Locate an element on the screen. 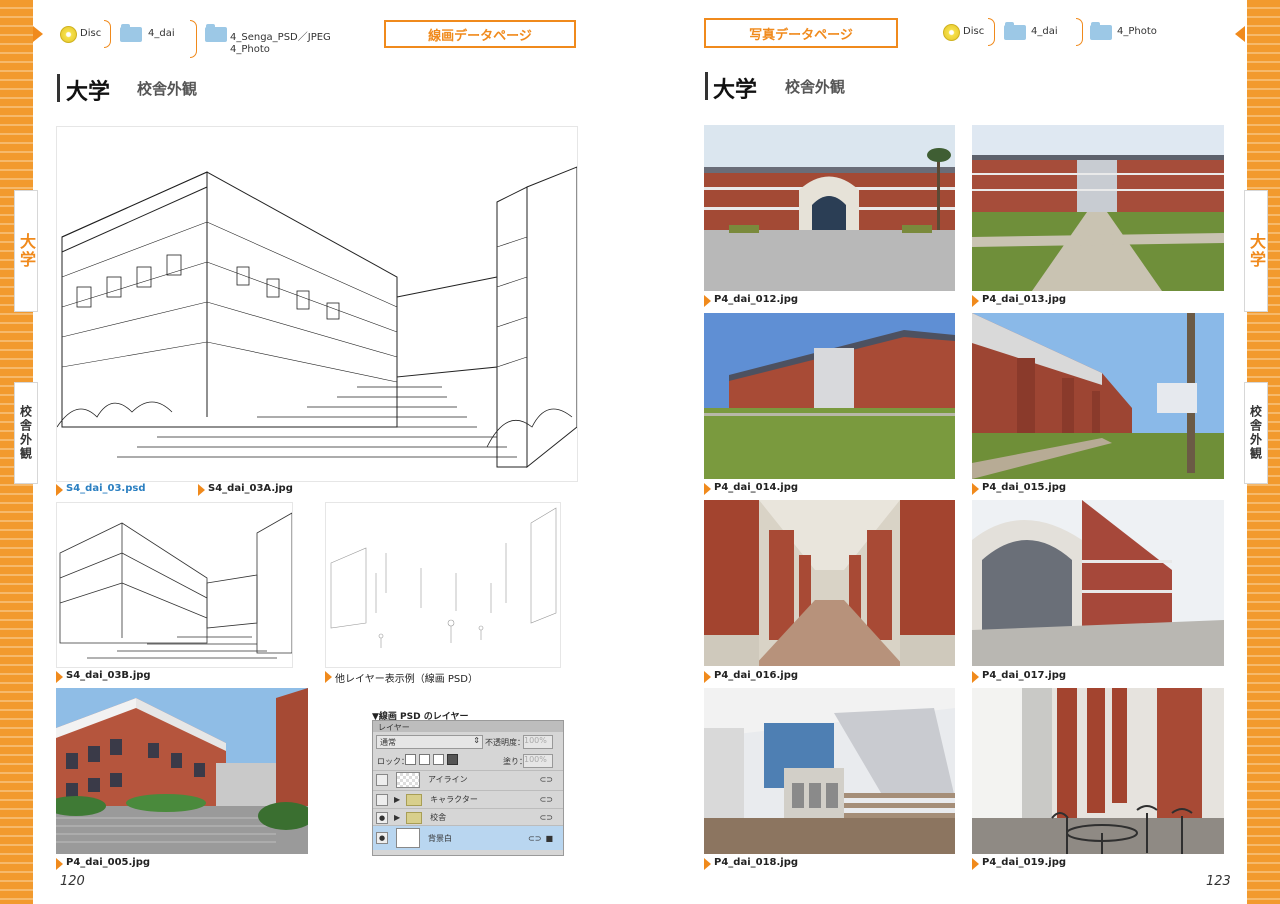 This screenshot has width=1280, height=904. caption-jpg-a: S4_dai_03A.jpg is located at coordinates (245, 489).